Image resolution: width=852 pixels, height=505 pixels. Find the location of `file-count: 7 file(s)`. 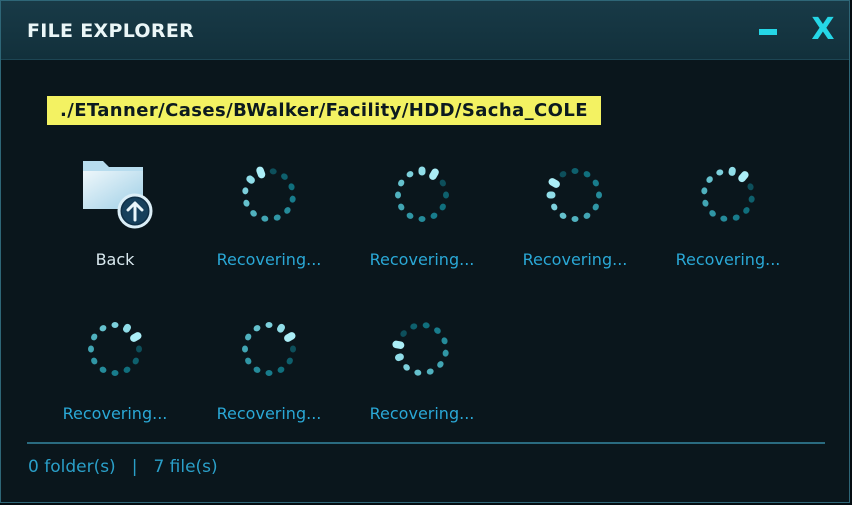

file-count: 7 file(s) is located at coordinates (185, 467).